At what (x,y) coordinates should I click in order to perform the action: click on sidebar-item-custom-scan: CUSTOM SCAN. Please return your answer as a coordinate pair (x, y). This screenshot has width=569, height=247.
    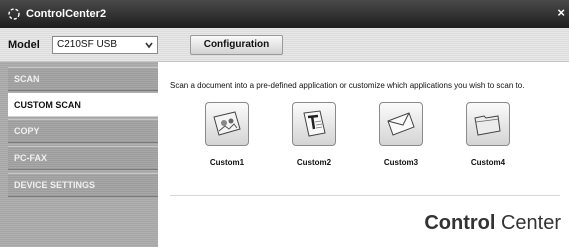
    Looking at the image, I should click on (83, 105).